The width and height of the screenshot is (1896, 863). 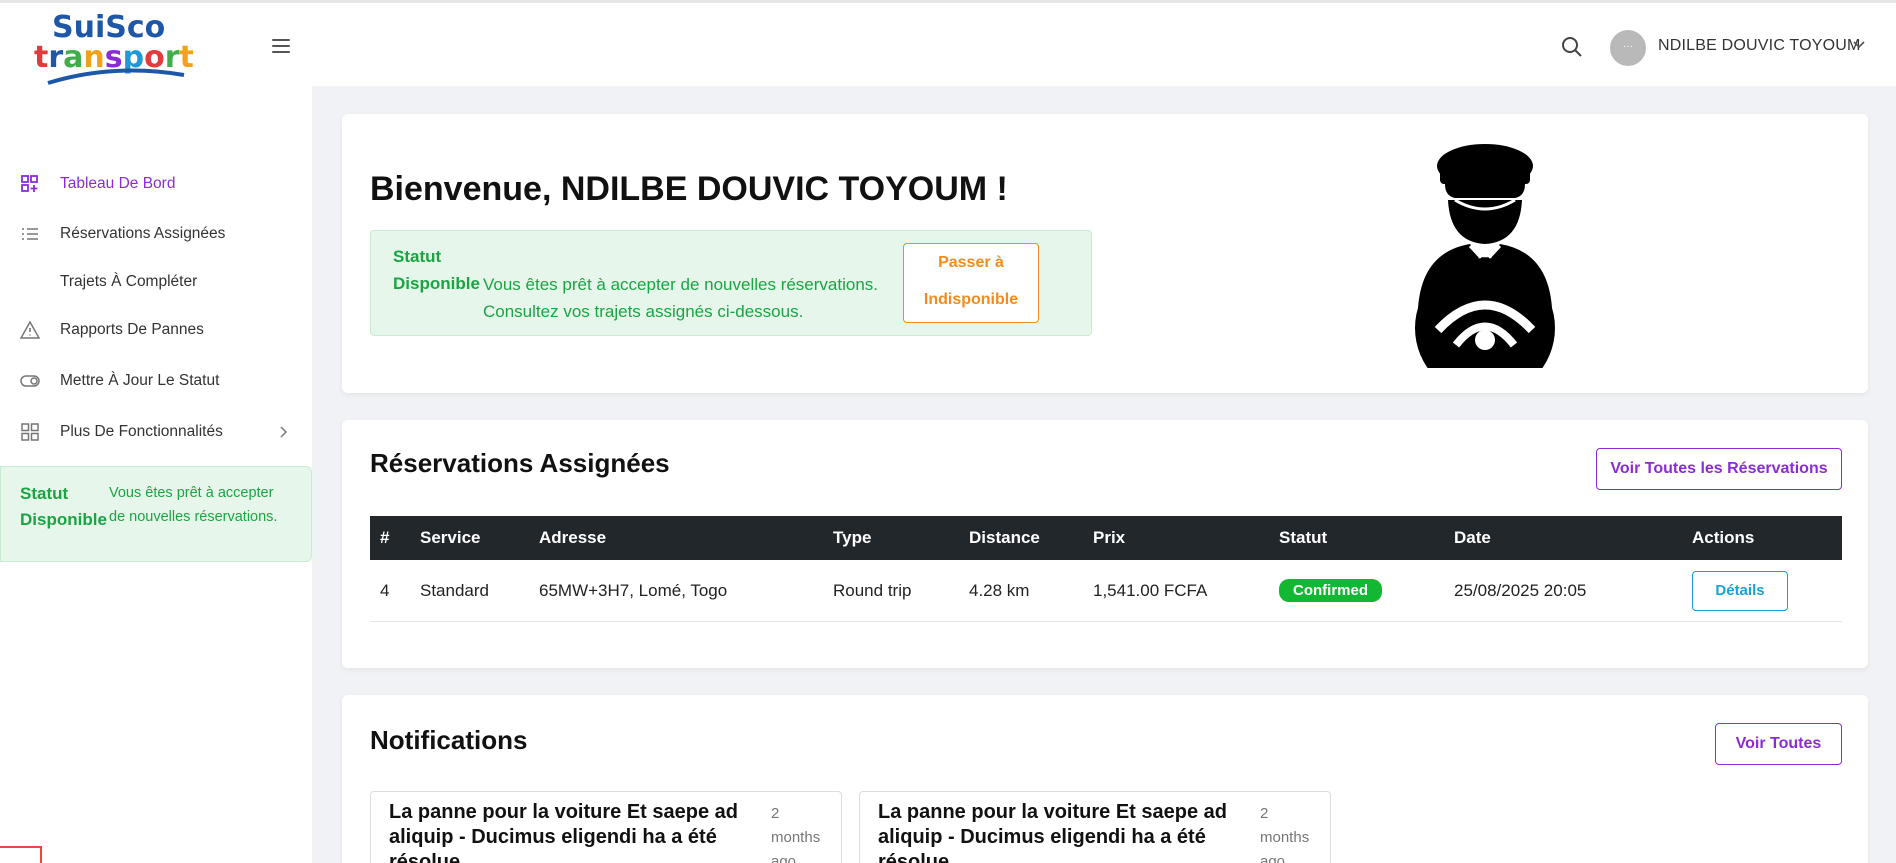 What do you see at coordinates (1723, 537) in the screenshot?
I see `column-header: Actions` at bounding box center [1723, 537].